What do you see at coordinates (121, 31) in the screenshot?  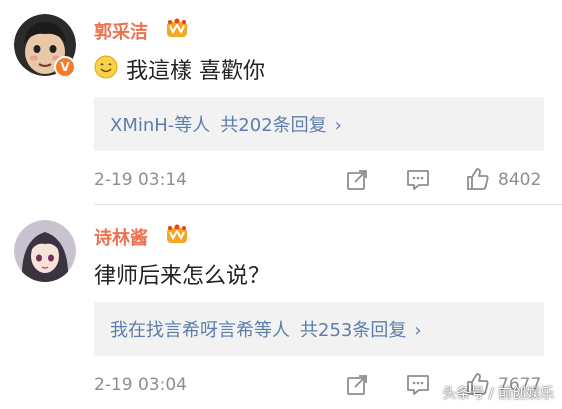 I see `username: 郭采洁` at bounding box center [121, 31].